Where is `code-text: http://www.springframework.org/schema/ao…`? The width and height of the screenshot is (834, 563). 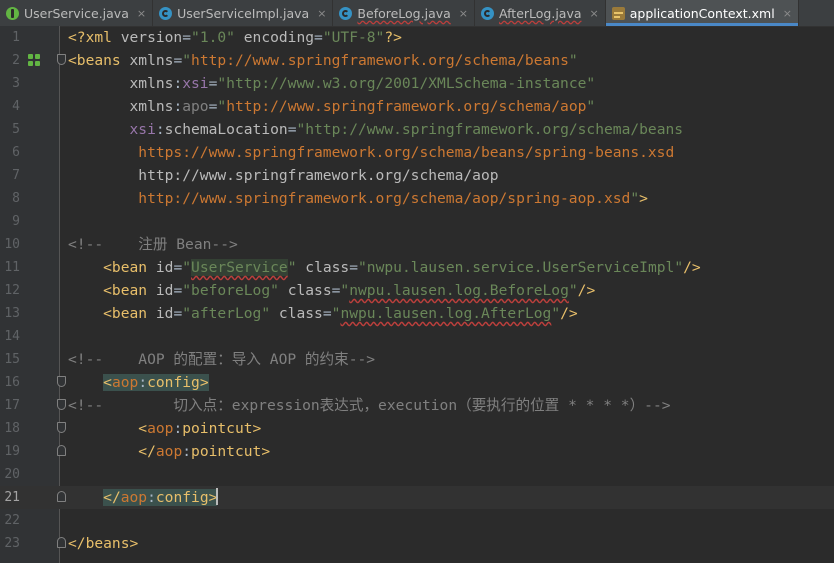
code-text: http://www.springframework.org/schema/ao… is located at coordinates (283, 175).